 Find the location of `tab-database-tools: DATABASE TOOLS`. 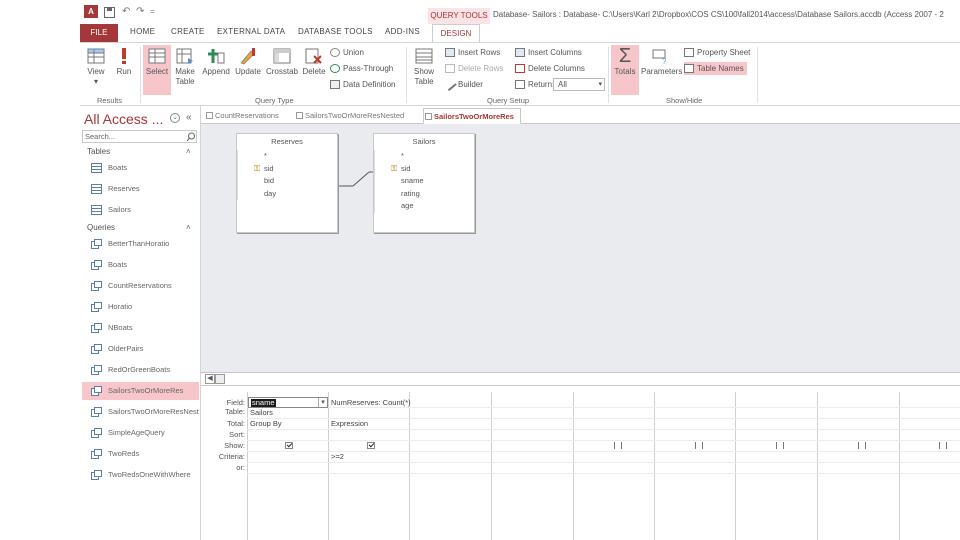

tab-database-tools: DATABASE TOOLS is located at coordinates (335, 31).